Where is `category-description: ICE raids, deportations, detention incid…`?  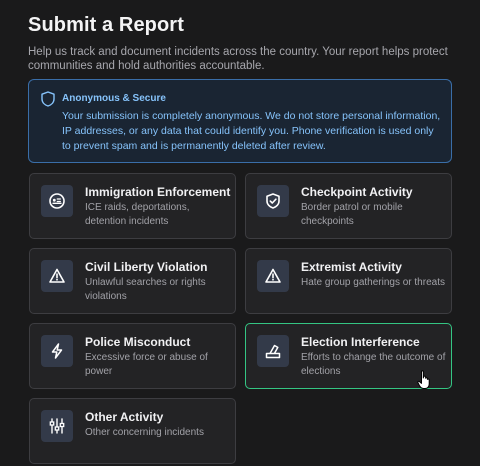 category-description: ICE raids, deportations, detention incid… is located at coordinates (137, 214).